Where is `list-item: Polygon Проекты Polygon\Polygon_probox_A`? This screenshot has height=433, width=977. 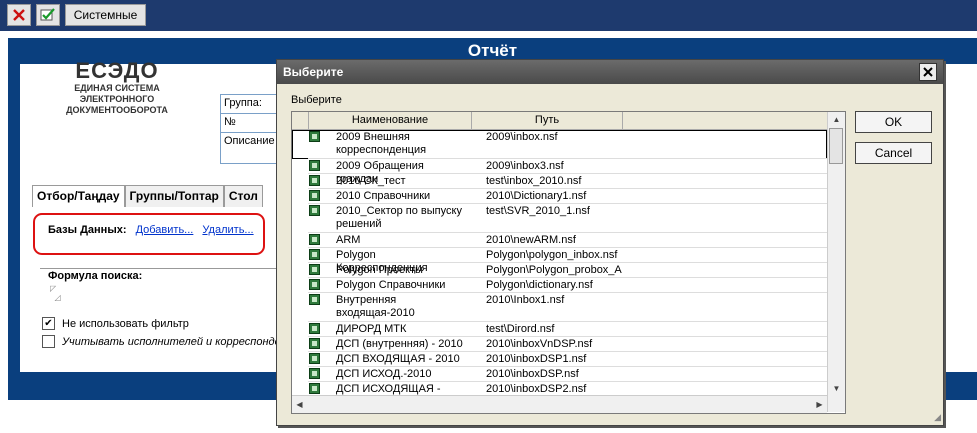 list-item: Polygon Проекты Polygon\Polygon_probox_A is located at coordinates (559, 270).